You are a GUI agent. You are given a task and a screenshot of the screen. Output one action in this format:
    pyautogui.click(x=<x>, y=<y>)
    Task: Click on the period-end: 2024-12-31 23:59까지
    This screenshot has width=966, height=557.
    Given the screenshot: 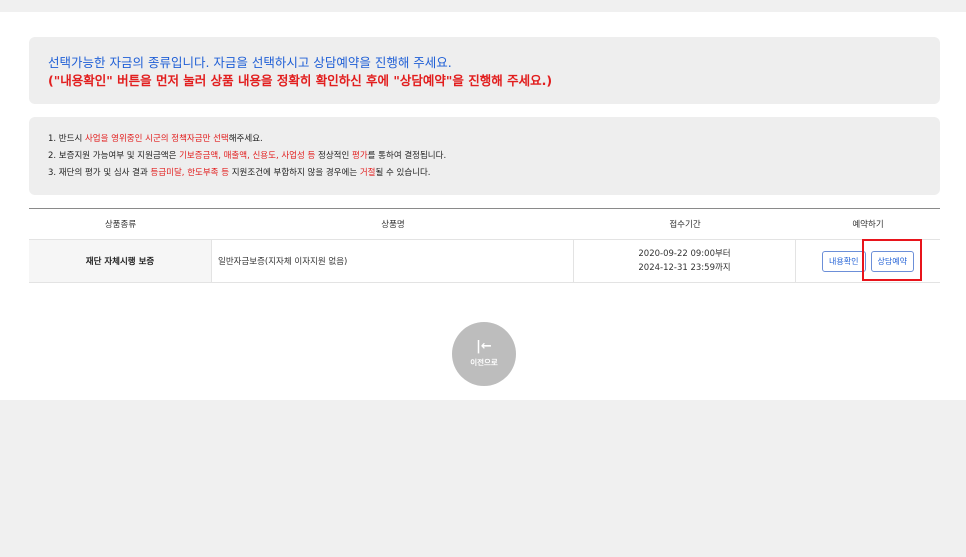 What is the action you would take?
    pyautogui.click(x=684, y=268)
    